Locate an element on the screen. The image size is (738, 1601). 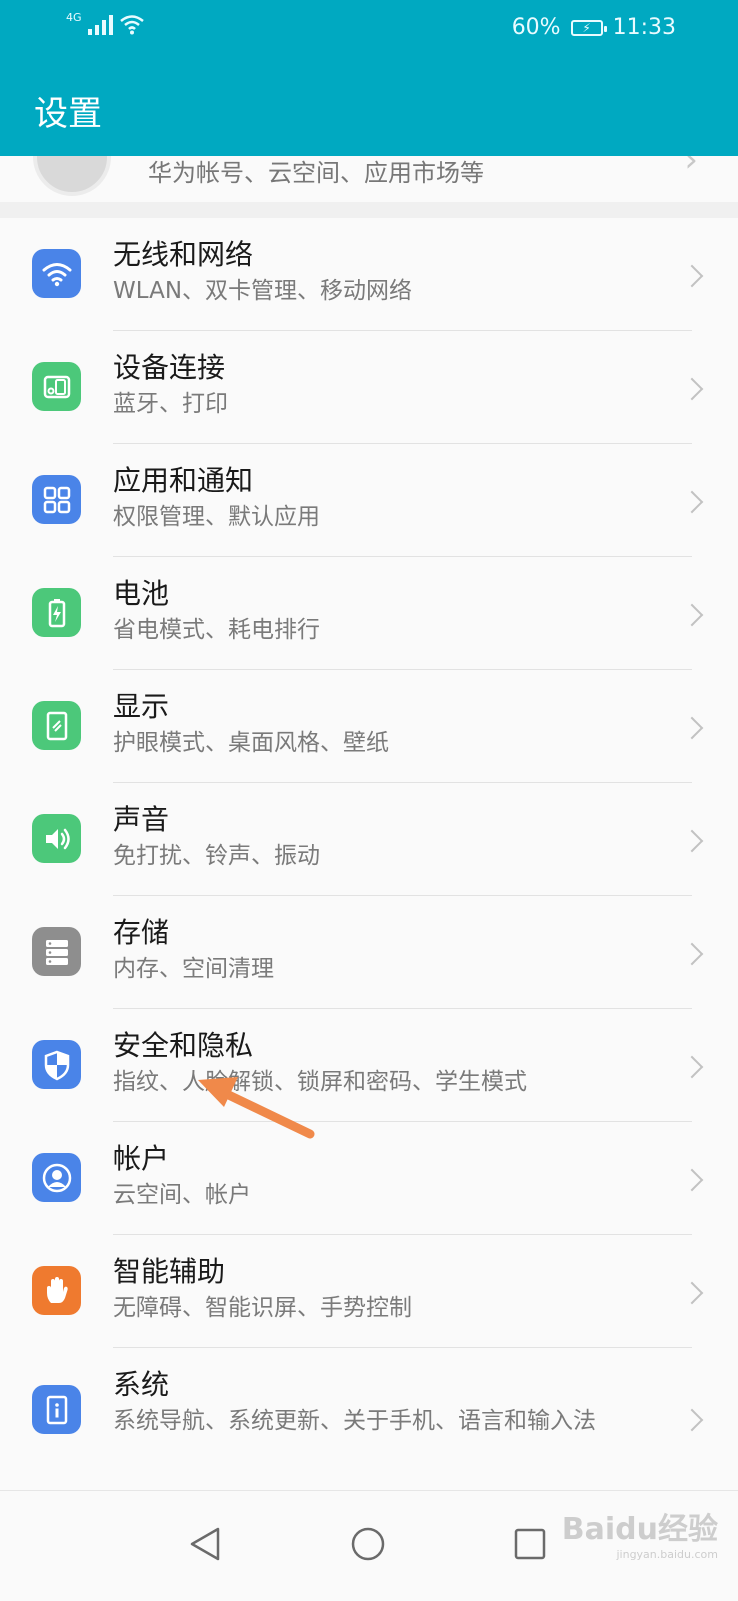
status-bar: 4G 60% ⚡ 11:33 is located at coordinates (369, 29).